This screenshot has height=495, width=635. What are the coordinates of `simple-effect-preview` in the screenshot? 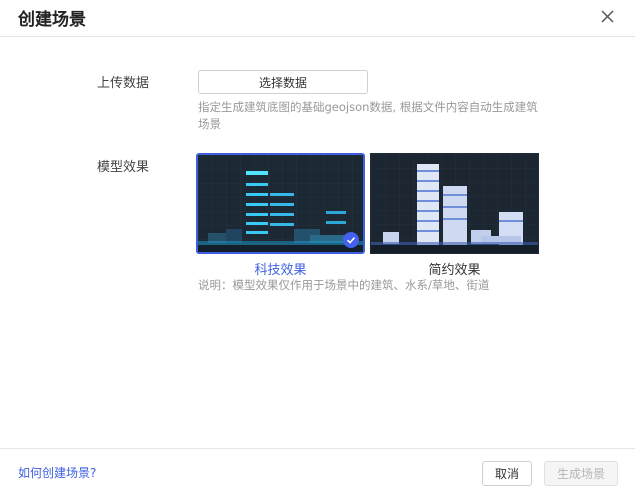 It's located at (454, 203).